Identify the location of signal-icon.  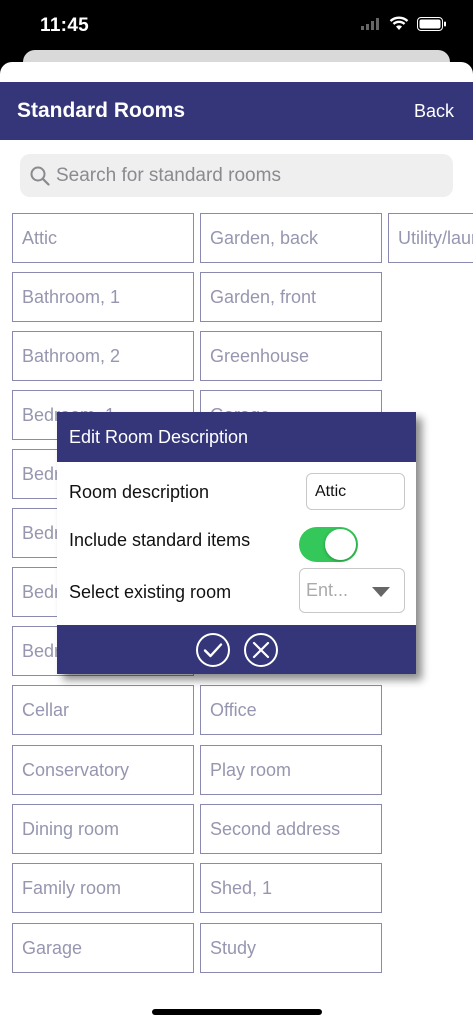
(370, 23).